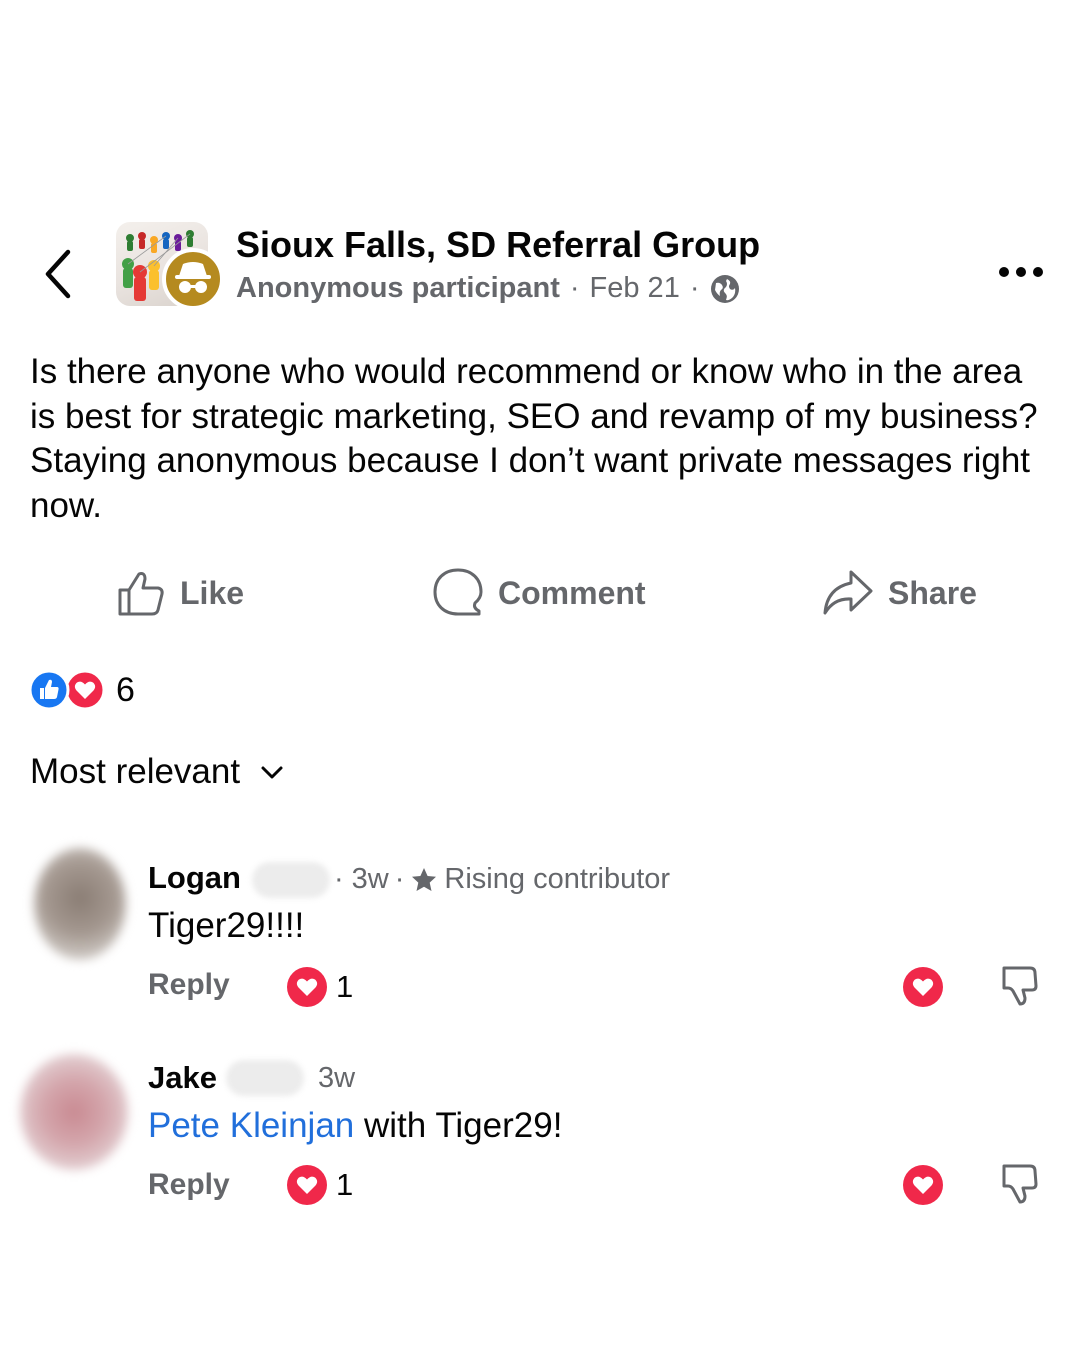 Image resolution: width=1080 pixels, height=1350 pixels. I want to click on reactions-summary: 6, so click(81, 690).